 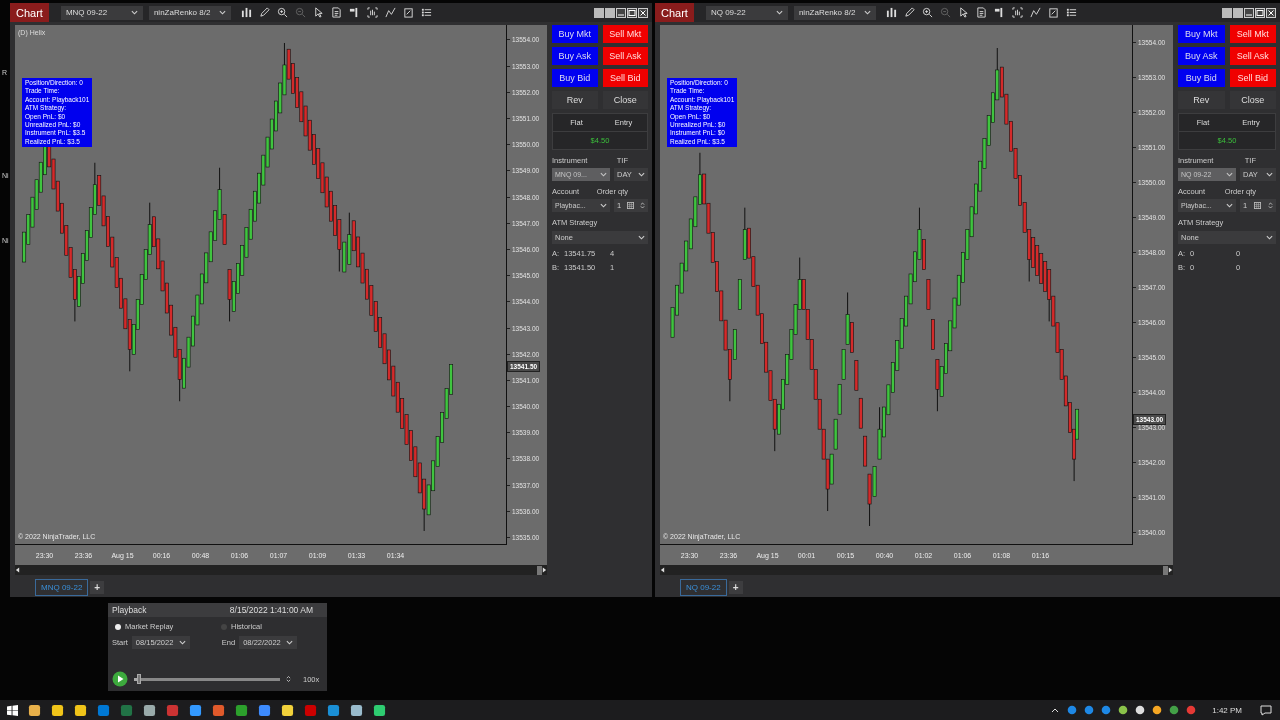 What do you see at coordinates (120, 679) in the screenshot?
I see `play-button` at bounding box center [120, 679].